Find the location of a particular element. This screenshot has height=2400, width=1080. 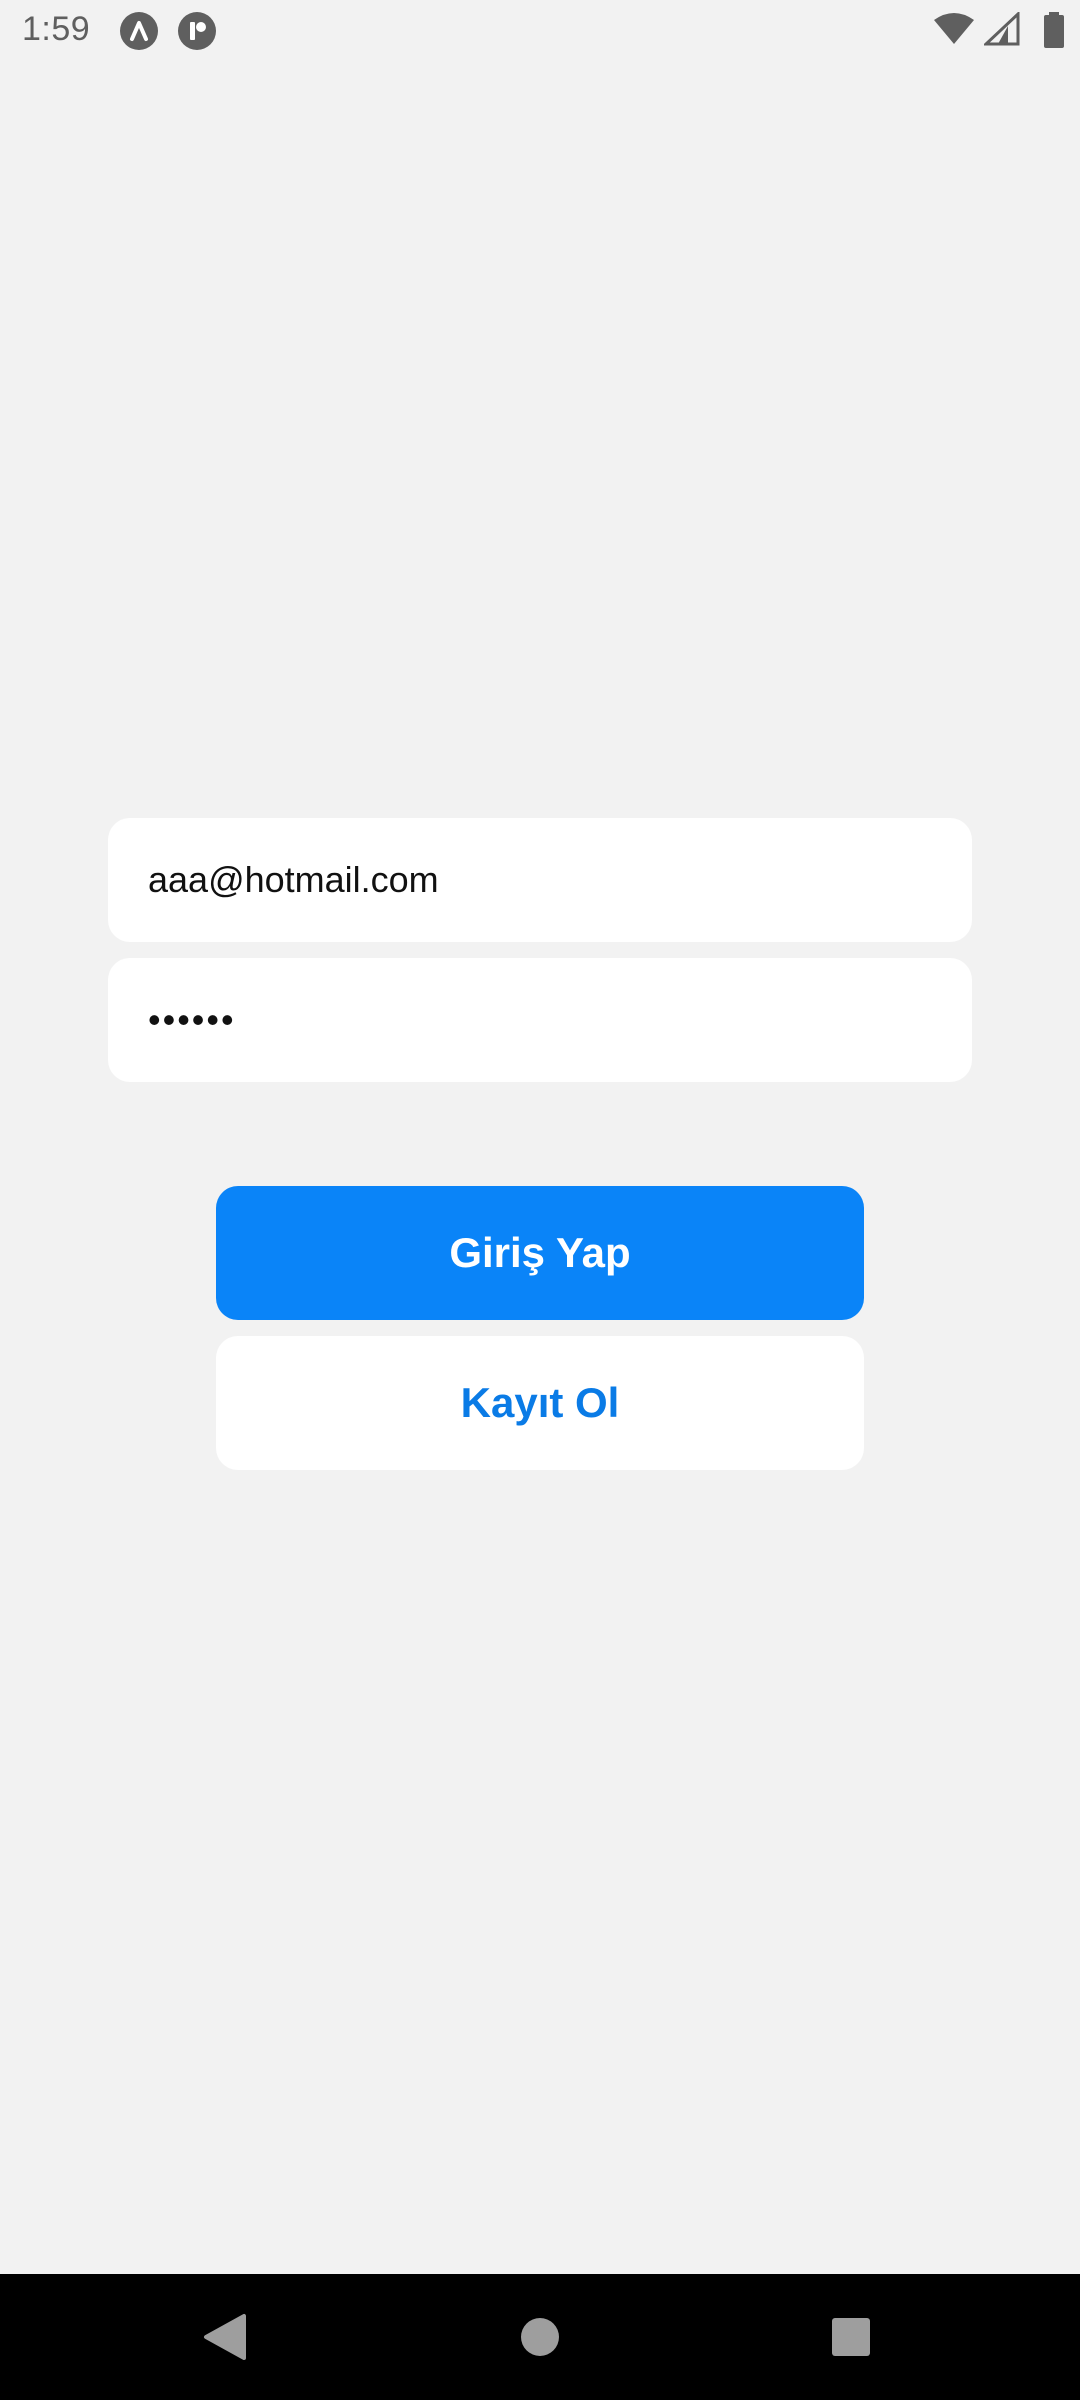

password-field: •••••• is located at coordinates (540, 1020).